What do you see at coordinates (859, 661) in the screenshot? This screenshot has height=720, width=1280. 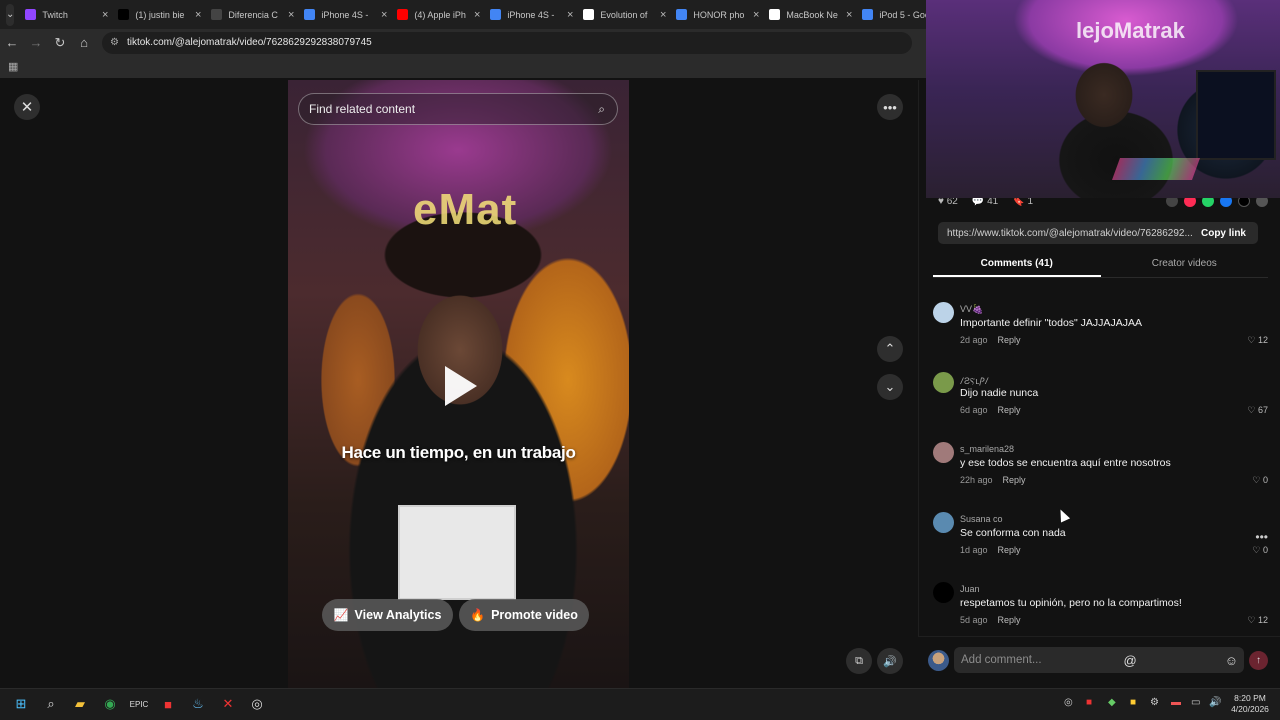 I see `floating-player-icon: ⧉` at bounding box center [859, 661].